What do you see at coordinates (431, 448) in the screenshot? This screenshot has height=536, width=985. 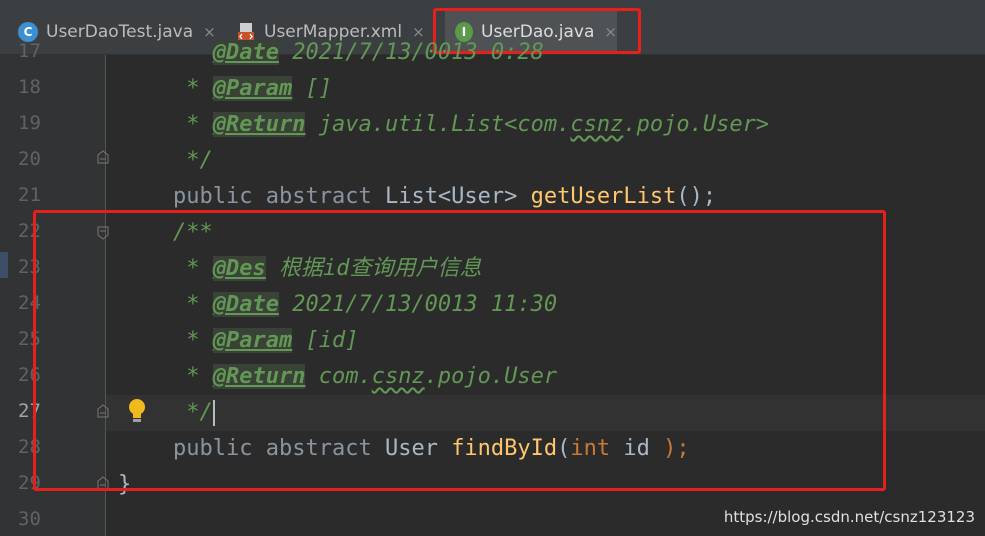 I see `code-line-28: public abstract User findById(int id );` at bounding box center [431, 448].